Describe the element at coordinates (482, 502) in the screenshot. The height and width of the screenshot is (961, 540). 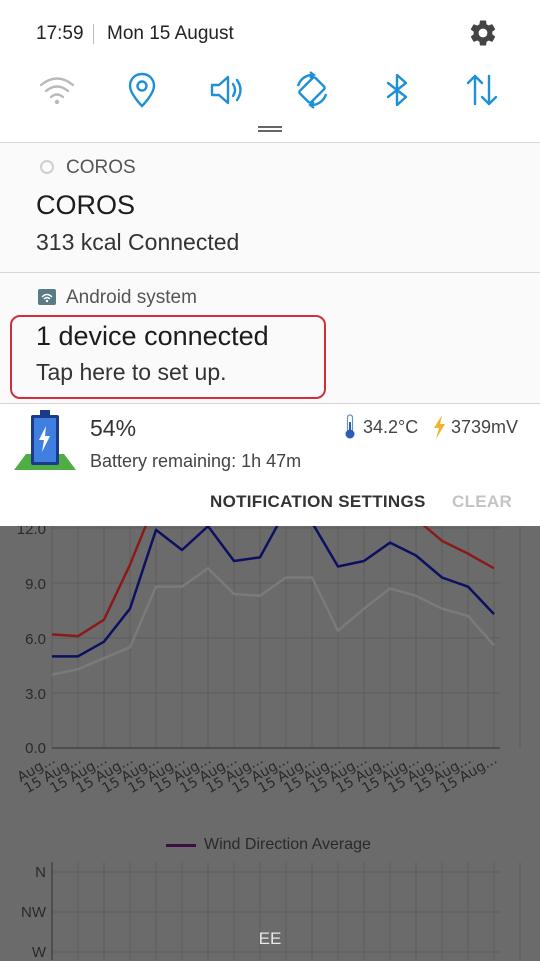
I see `clear-button: CLEAR` at that location.